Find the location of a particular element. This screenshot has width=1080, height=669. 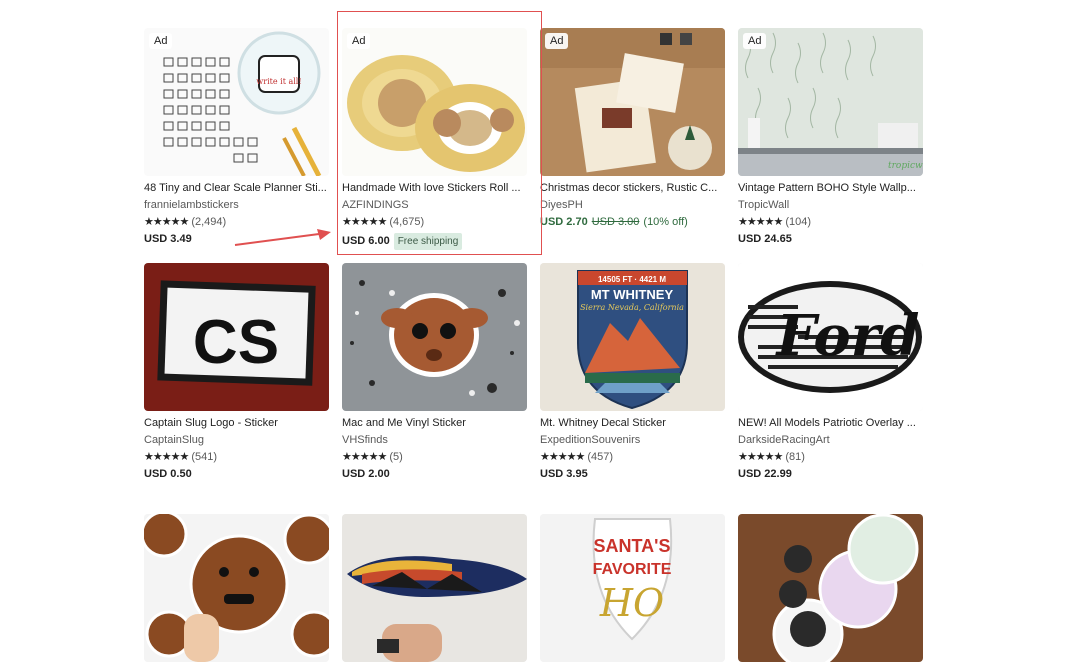

price-row: USD 2.70 USD 3.00 (10% off) is located at coordinates (632, 222).